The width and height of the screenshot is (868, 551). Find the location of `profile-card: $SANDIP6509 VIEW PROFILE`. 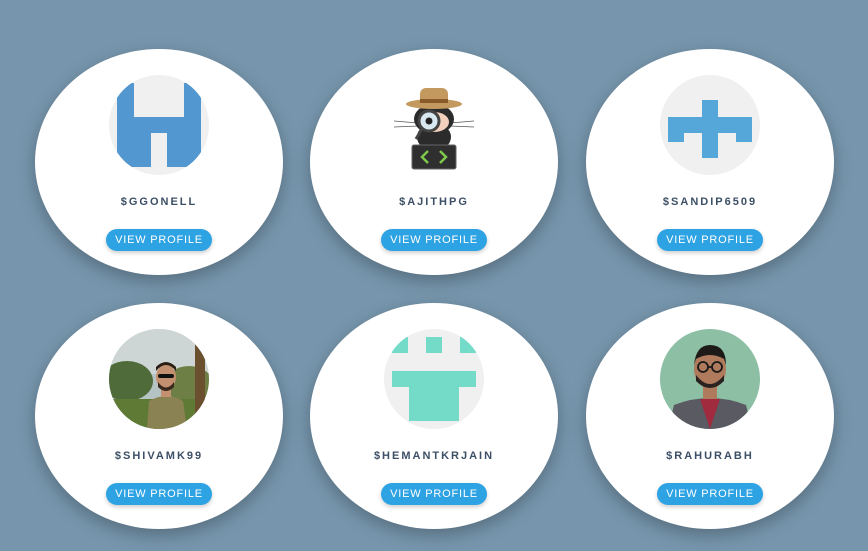

profile-card: $SANDIP6509 VIEW PROFILE is located at coordinates (710, 162).